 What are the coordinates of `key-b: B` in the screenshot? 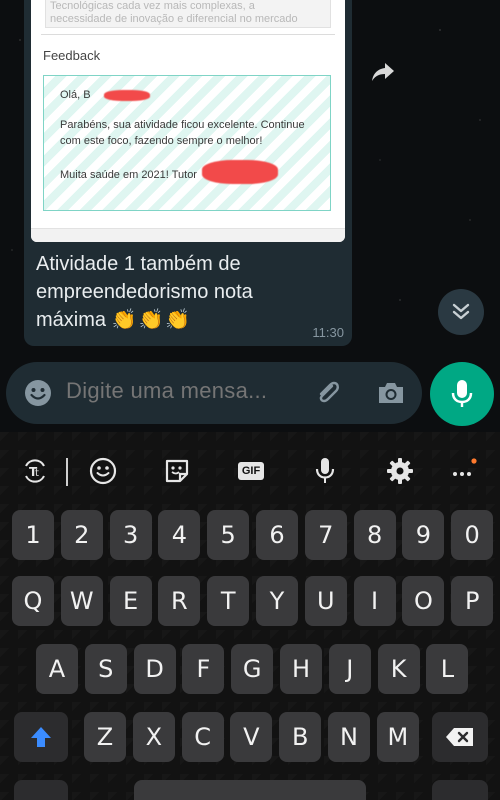 It's located at (300, 737).